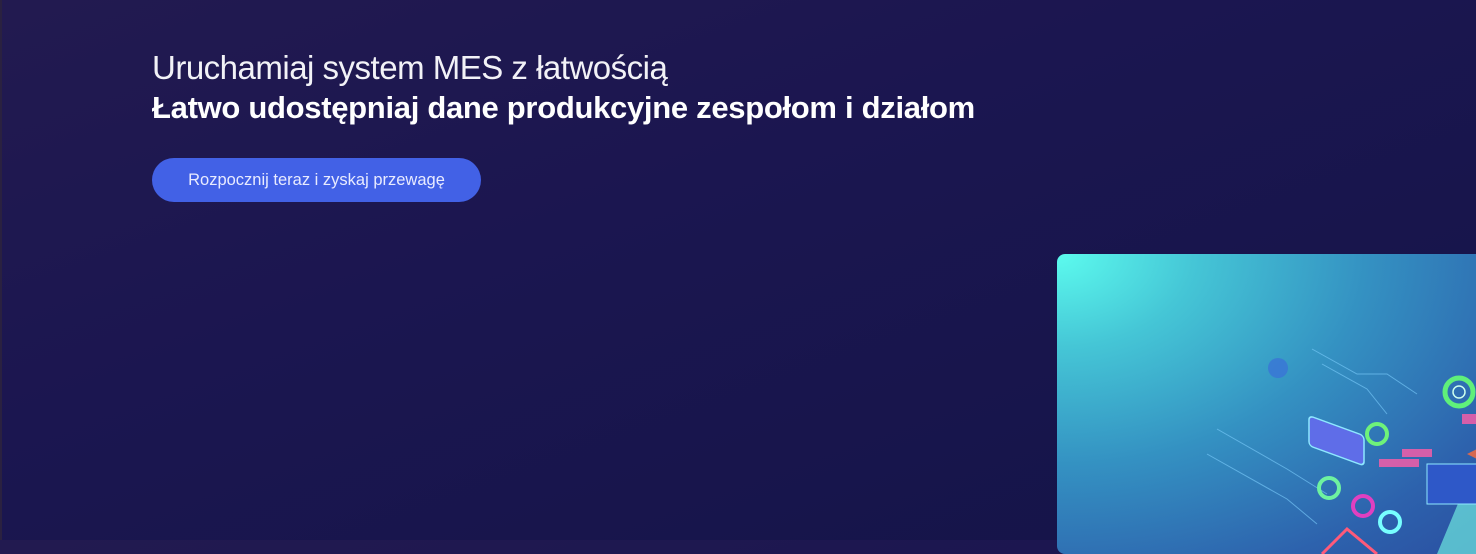  I want to click on hero-subtitle: Uruchamiaj system MES z łatwością, so click(410, 67).